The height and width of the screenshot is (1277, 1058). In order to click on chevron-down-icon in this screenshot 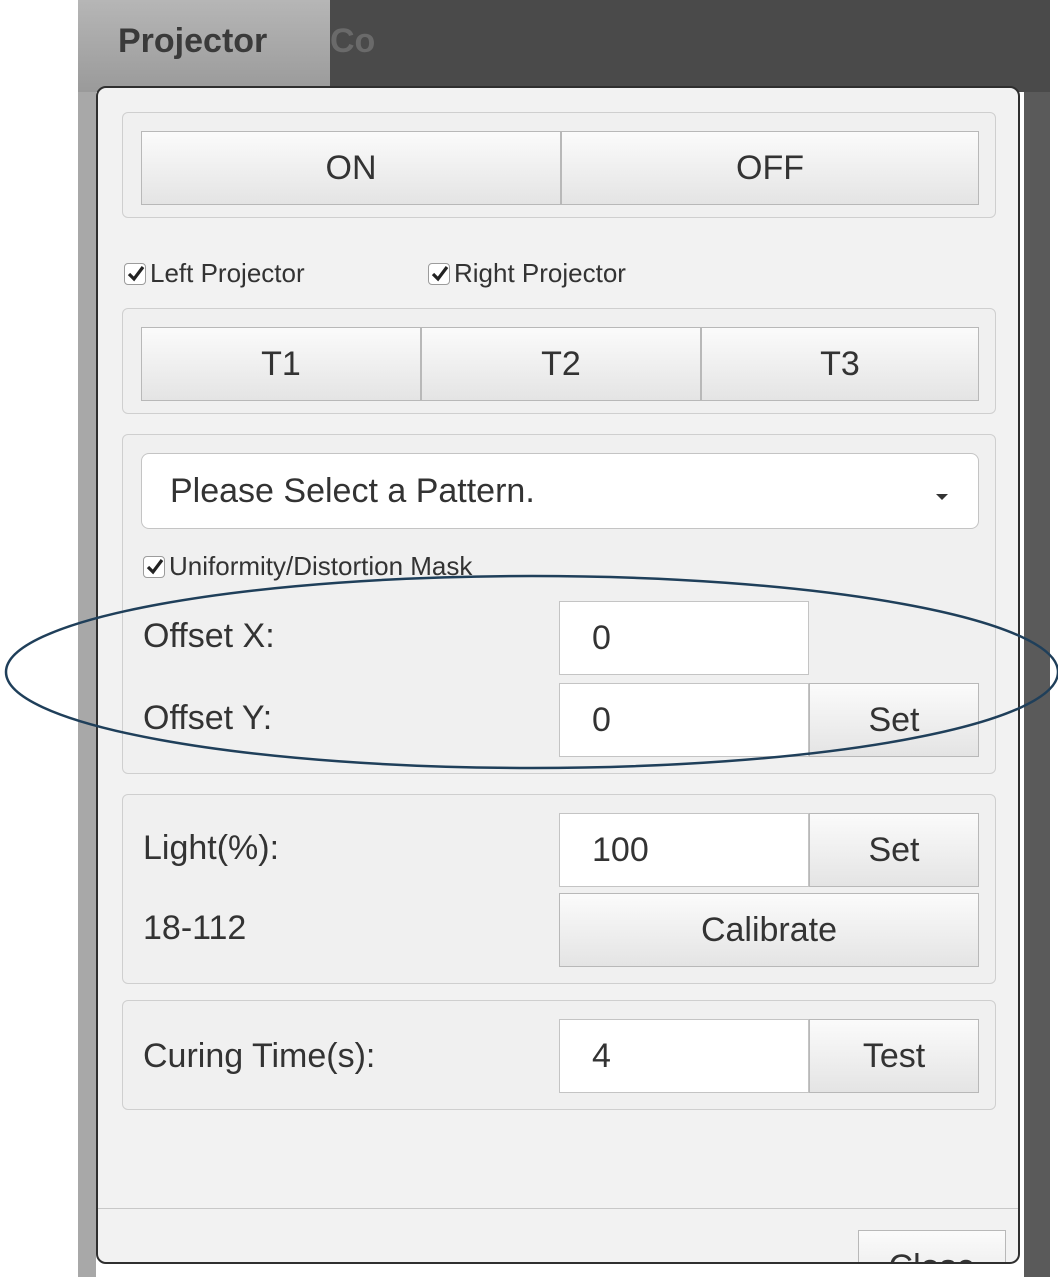, I will do `click(942, 497)`.